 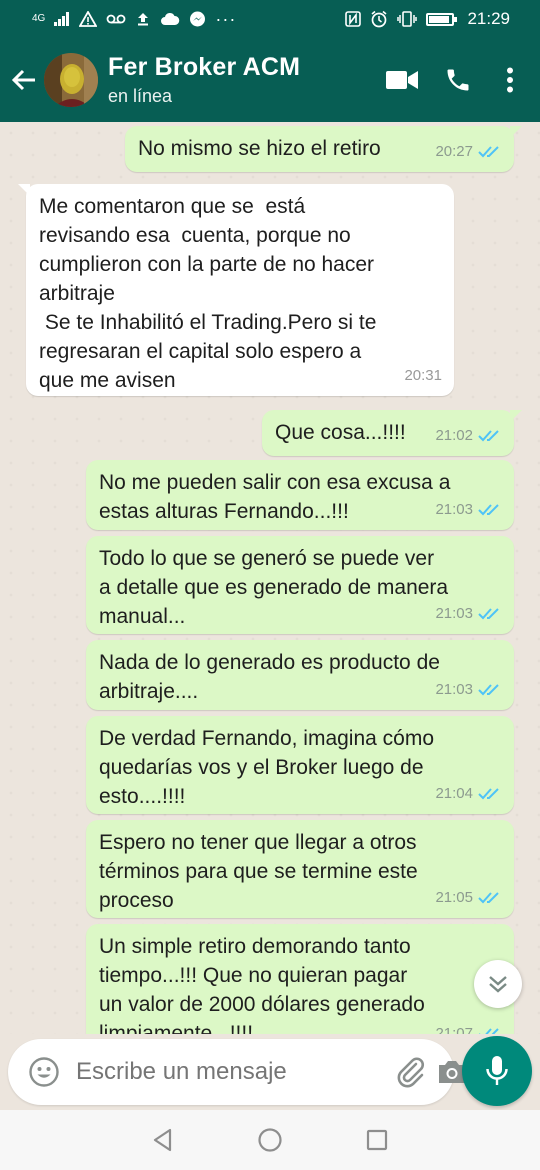 I want to click on voice-record-button, so click(x=497, y=1071).